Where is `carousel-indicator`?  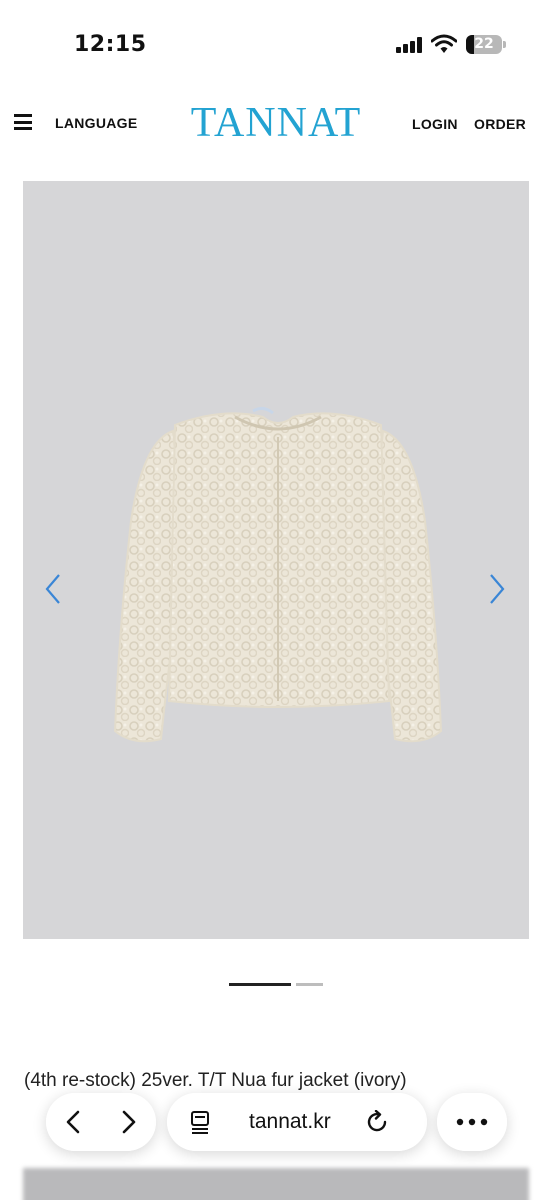 carousel-indicator is located at coordinates (309, 984).